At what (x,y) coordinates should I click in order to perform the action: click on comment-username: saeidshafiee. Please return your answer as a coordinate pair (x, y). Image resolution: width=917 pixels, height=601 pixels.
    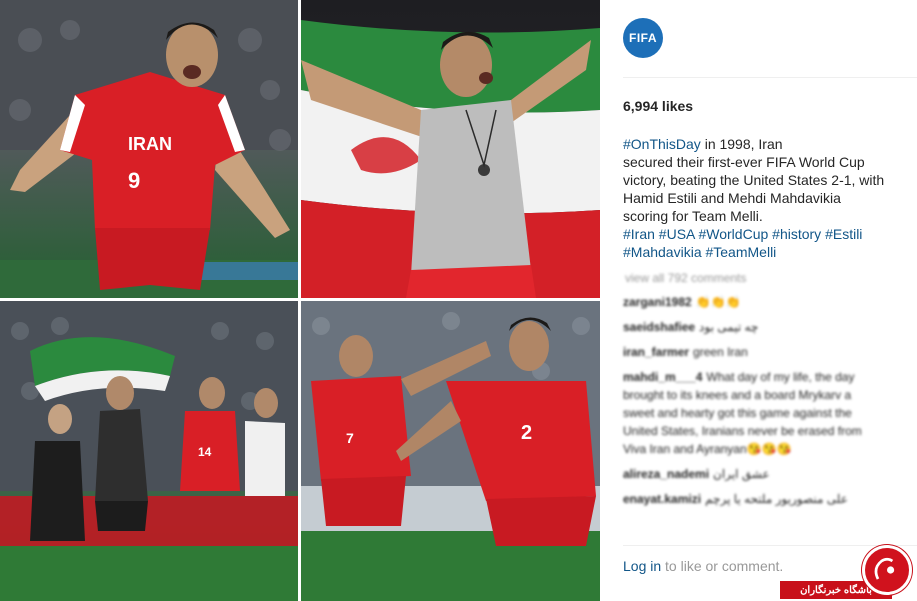
    Looking at the image, I should click on (659, 327).